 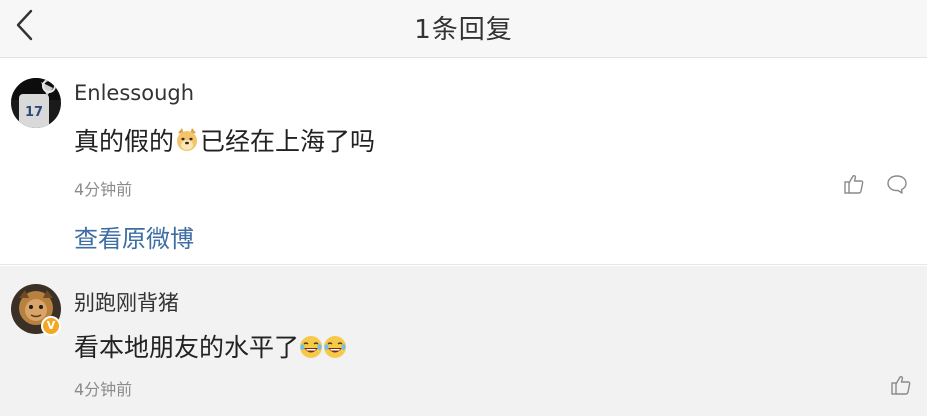 What do you see at coordinates (126, 302) in the screenshot?
I see `reply-username: 别跑刚背猪` at bounding box center [126, 302].